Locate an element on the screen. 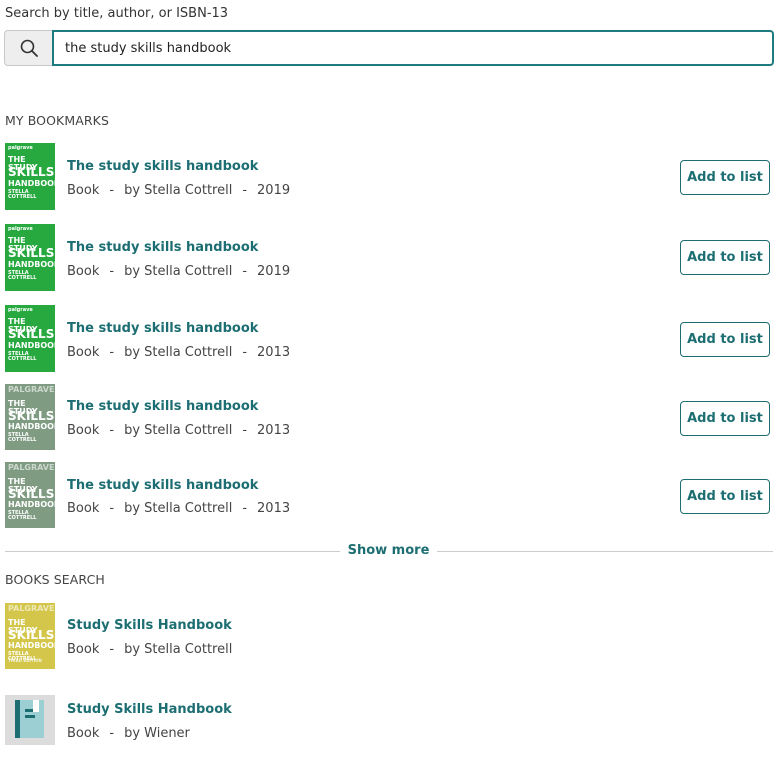  book-meta: Book - by Stella Cottrell is located at coordinates (150, 649).